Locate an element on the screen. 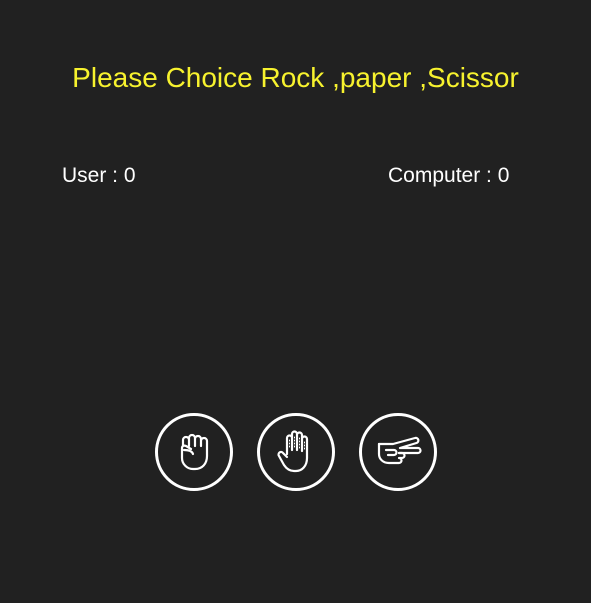  paper-button is located at coordinates (295, 452).